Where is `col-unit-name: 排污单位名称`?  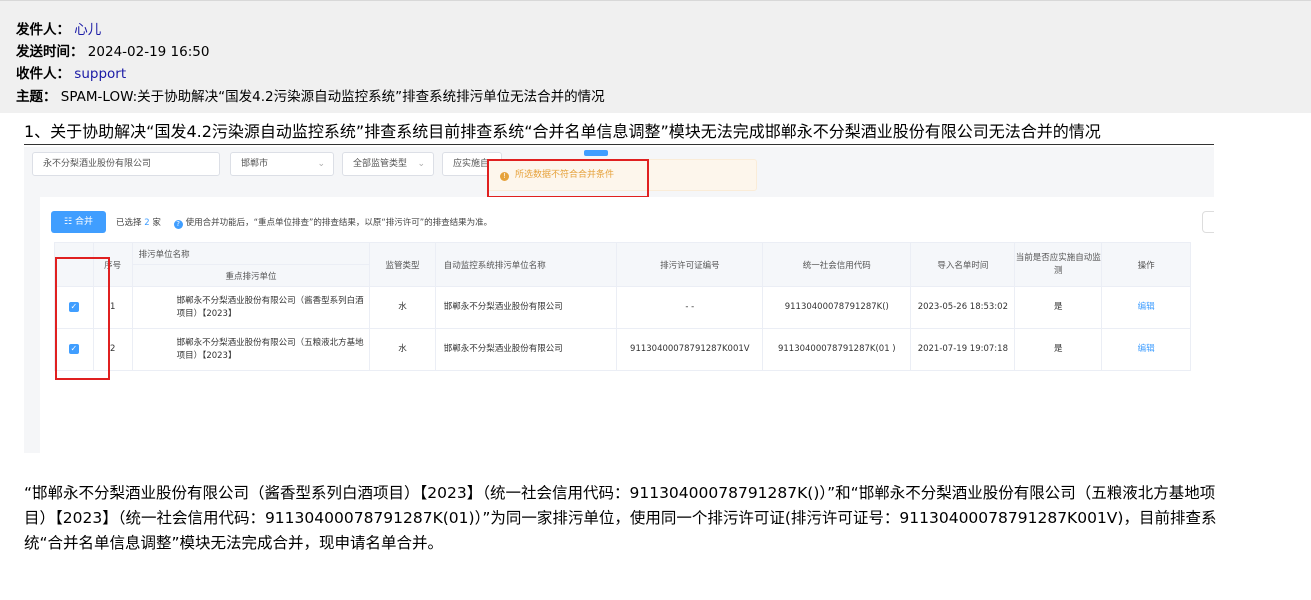
col-unit-name: 排污单位名称 is located at coordinates (251, 253).